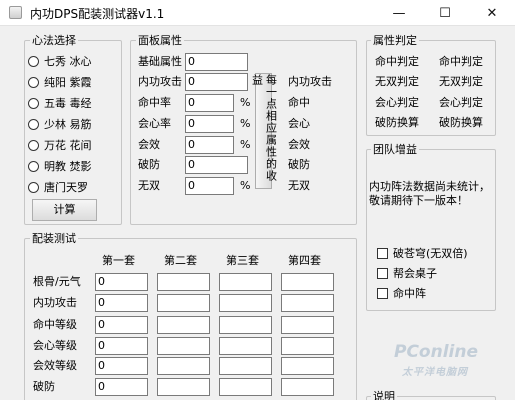  What do you see at coordinates (407, 273) in the screenshot?
I see `buff-check-guild-table: 帮会桌子` at bounding box center [407, 273].